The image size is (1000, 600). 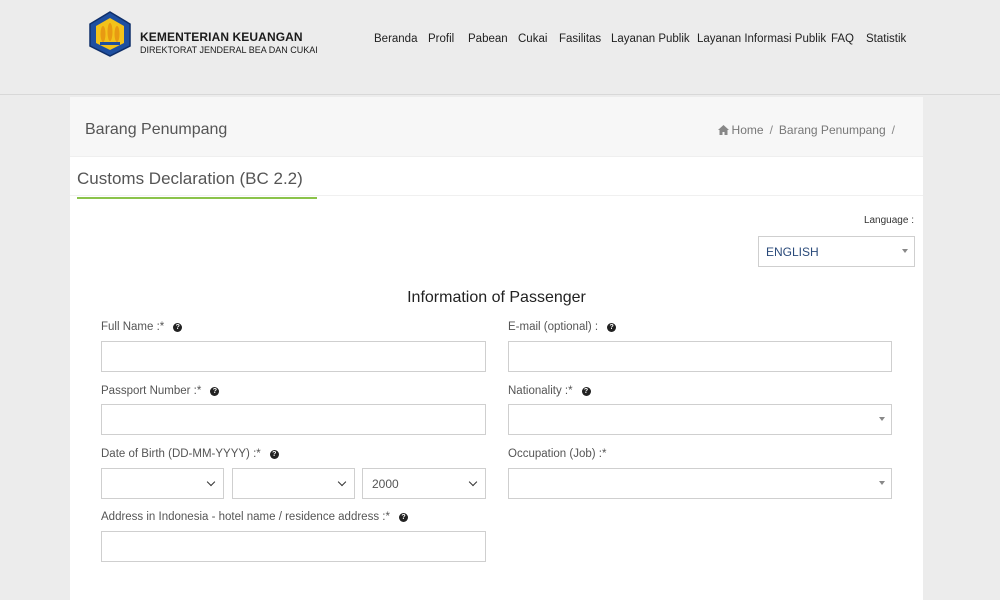 What do you see at coordinates (748, 130) in the screenshot?
I see `breadcrumb-home: Home` at bounding box center [748, 130].